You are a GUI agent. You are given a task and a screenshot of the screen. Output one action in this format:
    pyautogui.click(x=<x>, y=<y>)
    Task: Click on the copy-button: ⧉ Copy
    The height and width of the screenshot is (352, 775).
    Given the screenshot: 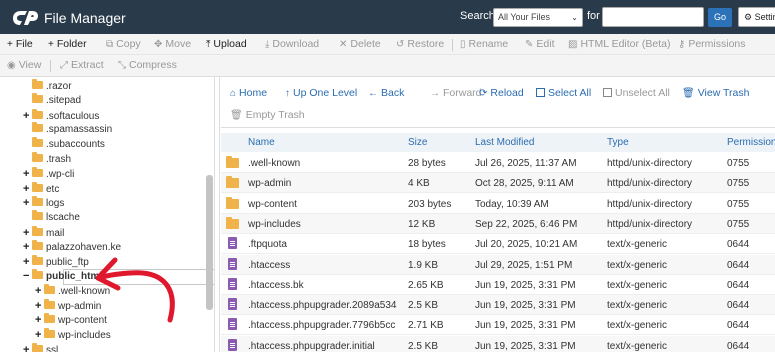 What is the action you would take?
    pyautogui.click(x=123, y=44)
    